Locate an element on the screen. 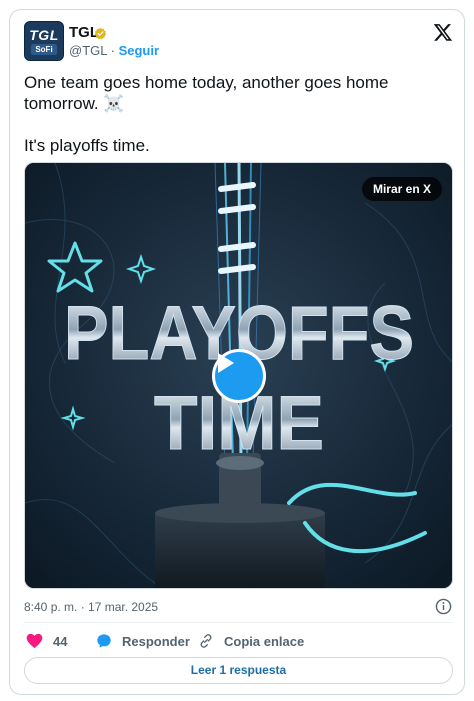 This screenshot has width=474, height=701. play-icon is located at coordinates (226, 363).